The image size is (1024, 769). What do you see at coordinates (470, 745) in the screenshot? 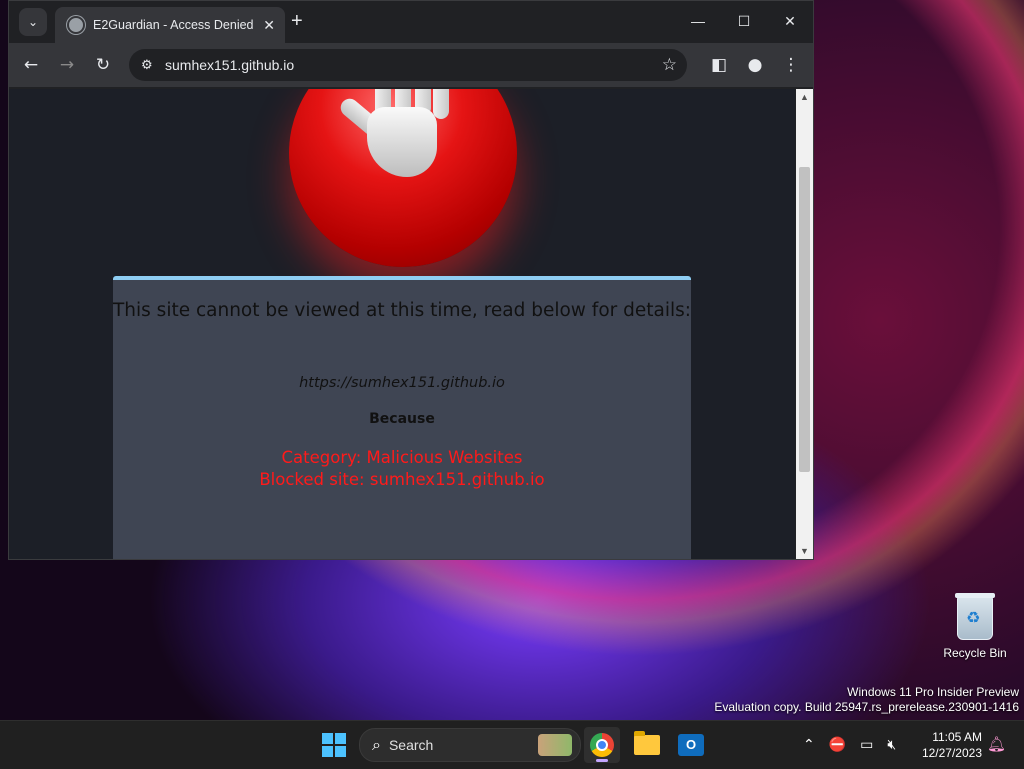
I see `taskbar-search: ⌕ Search` at bounding box center [470, 745].